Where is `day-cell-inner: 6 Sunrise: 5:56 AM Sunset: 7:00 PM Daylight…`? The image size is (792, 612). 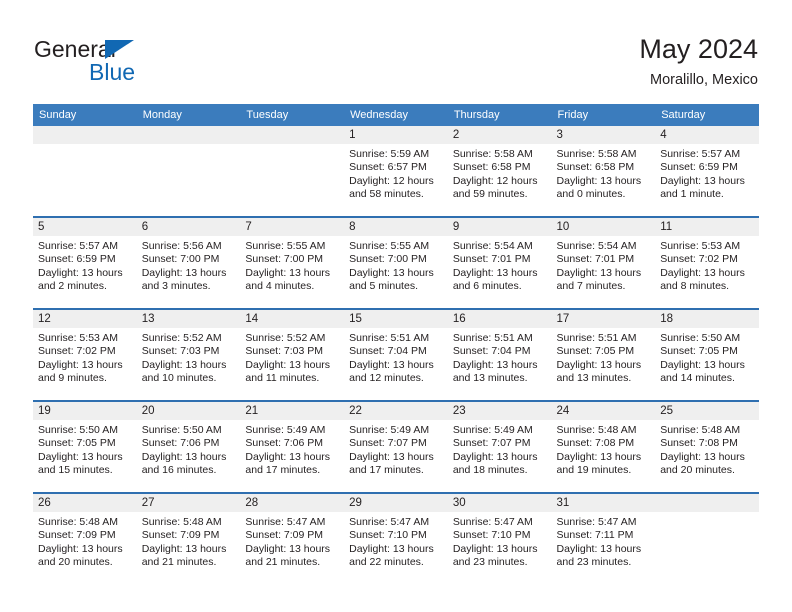
day-cell-inner: 6 Sunrise: 5:56 AM Sunset: 7:00 PM Daylight… is located at coordinates (188, 263).